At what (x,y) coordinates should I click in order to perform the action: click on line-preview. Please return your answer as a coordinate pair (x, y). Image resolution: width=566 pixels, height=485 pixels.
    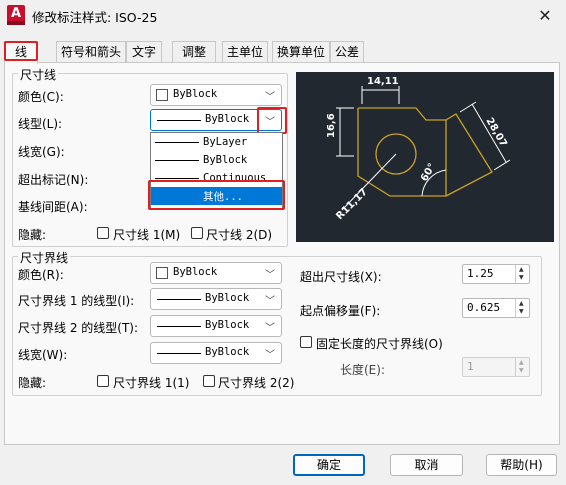
    Looking at the image, I should click on (179, 120).